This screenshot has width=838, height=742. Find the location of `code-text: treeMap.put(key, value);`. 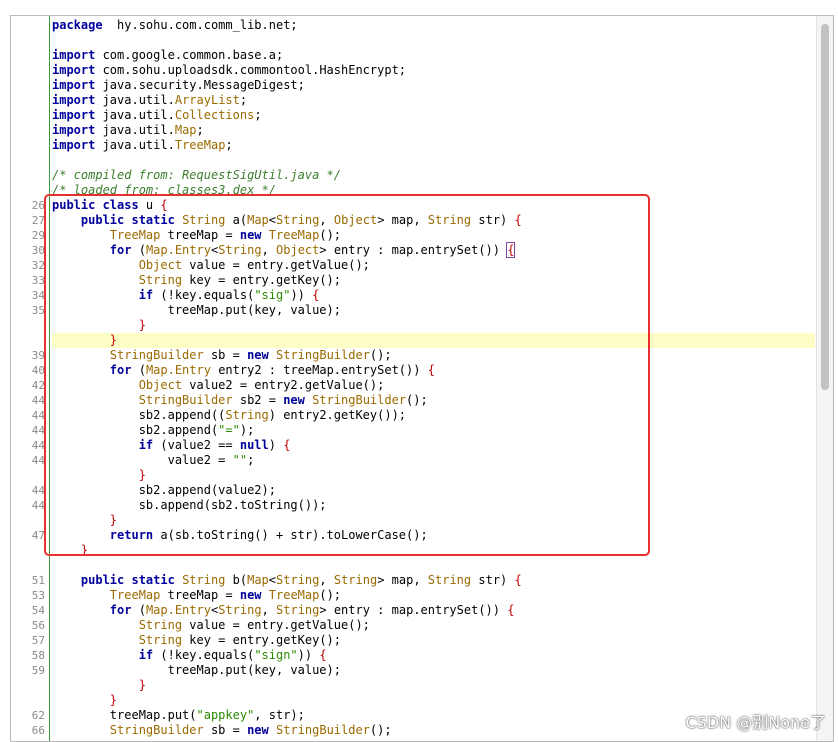

code-text: treeMap.put(key, value); is located at coordinates (196, 310).